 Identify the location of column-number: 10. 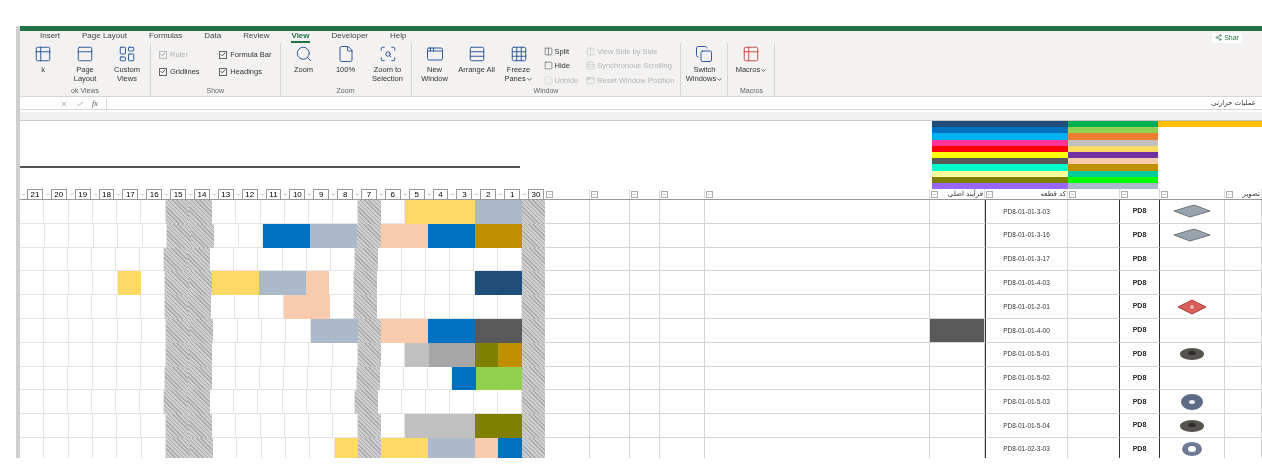
(297, 194).